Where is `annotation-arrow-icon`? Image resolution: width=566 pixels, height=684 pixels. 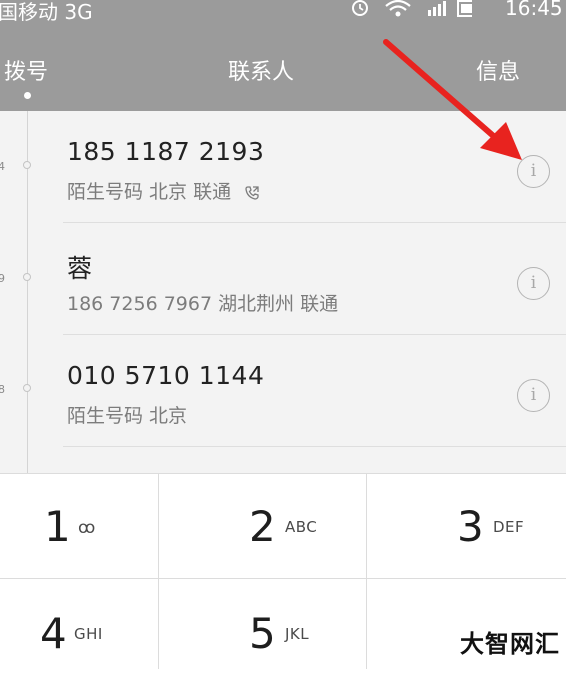
annotation-arrow-icon is located at coordinates (452, 99).